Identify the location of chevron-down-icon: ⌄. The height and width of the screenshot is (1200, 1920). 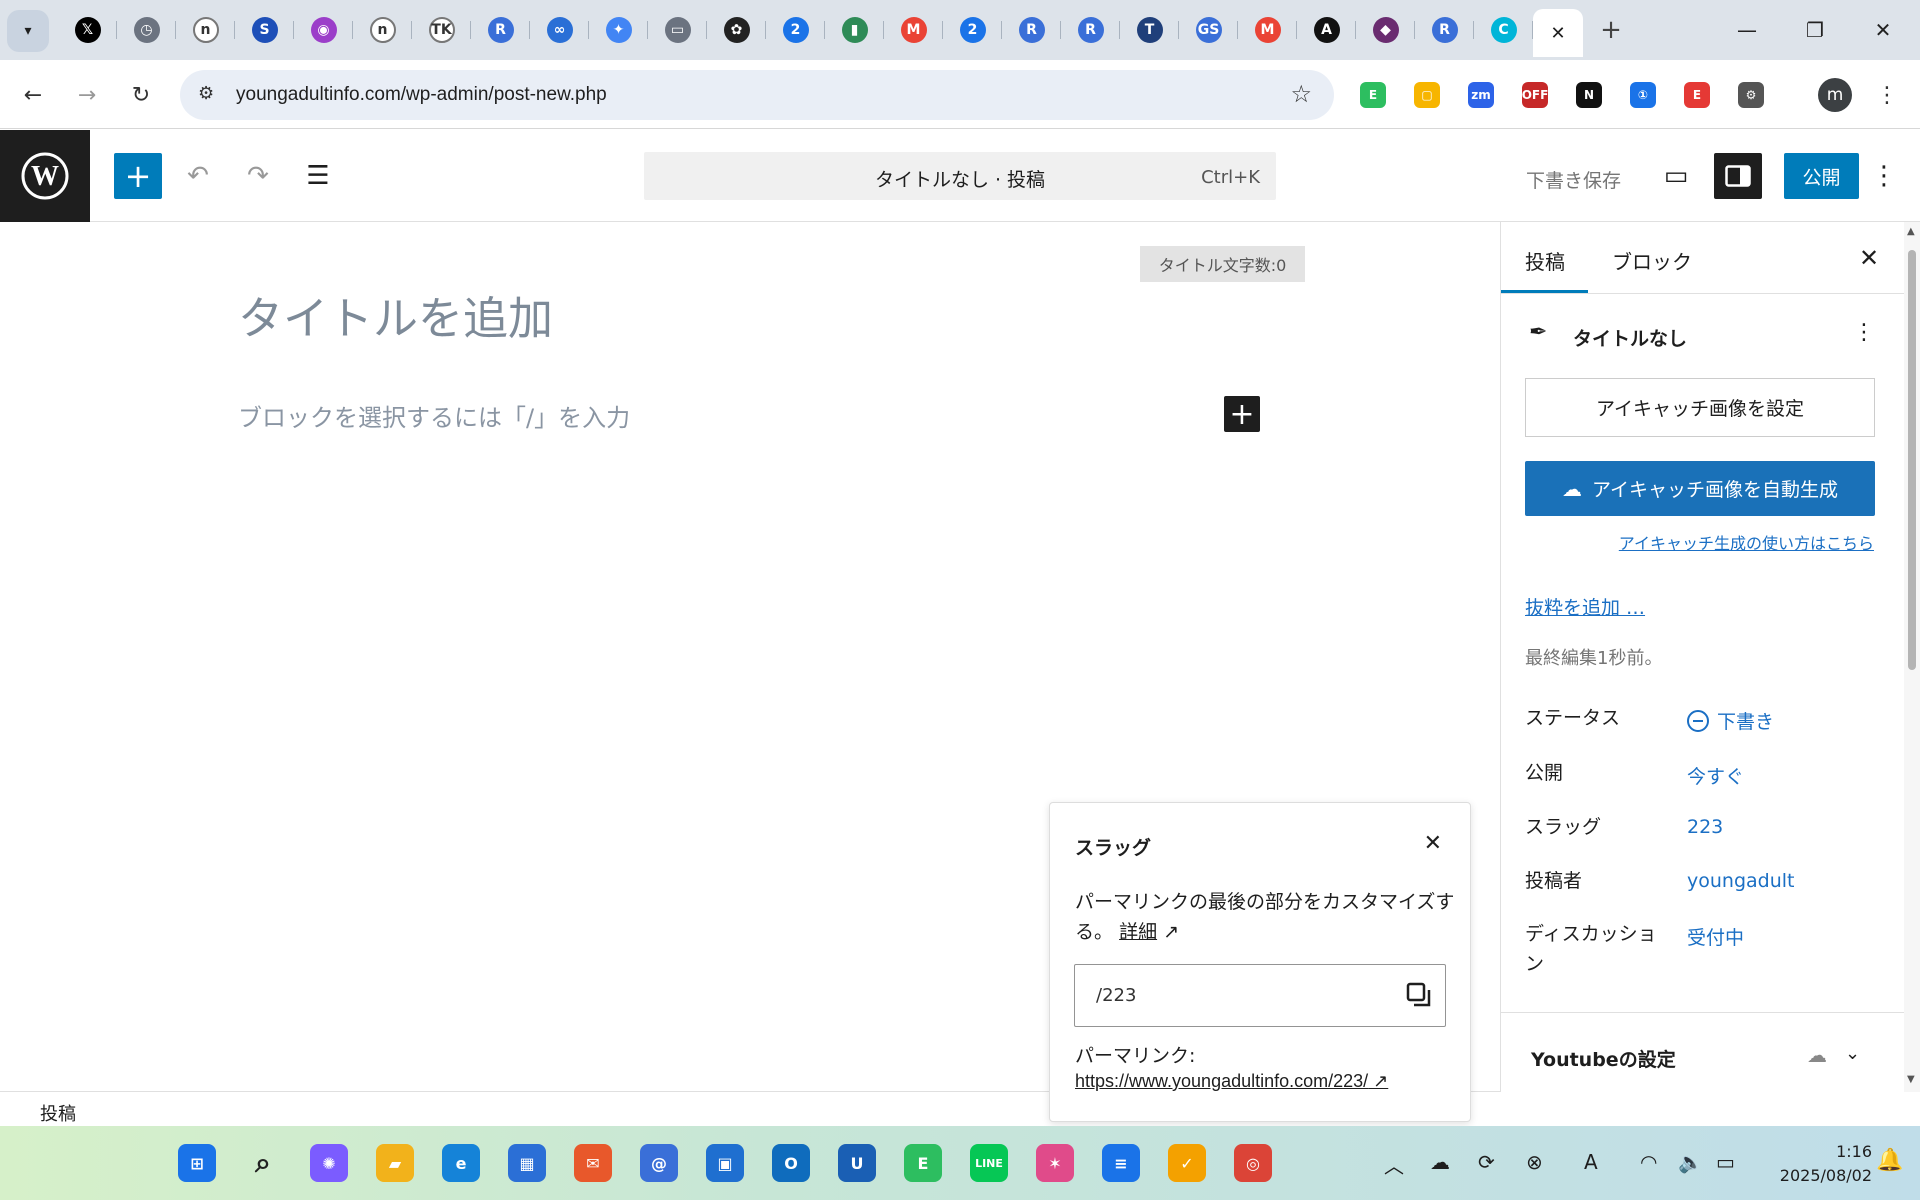
(1852, 1053).